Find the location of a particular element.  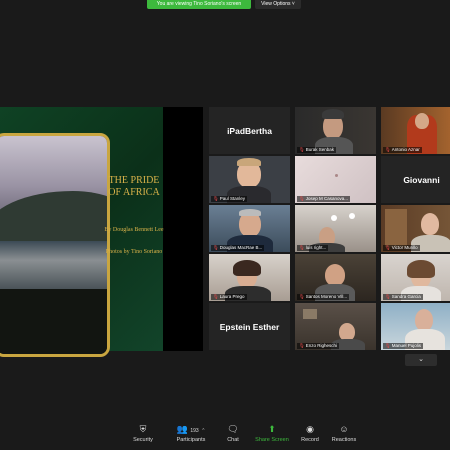

book-title: THE PRIDE OF AFRICA is located at coordinates (134, 186).